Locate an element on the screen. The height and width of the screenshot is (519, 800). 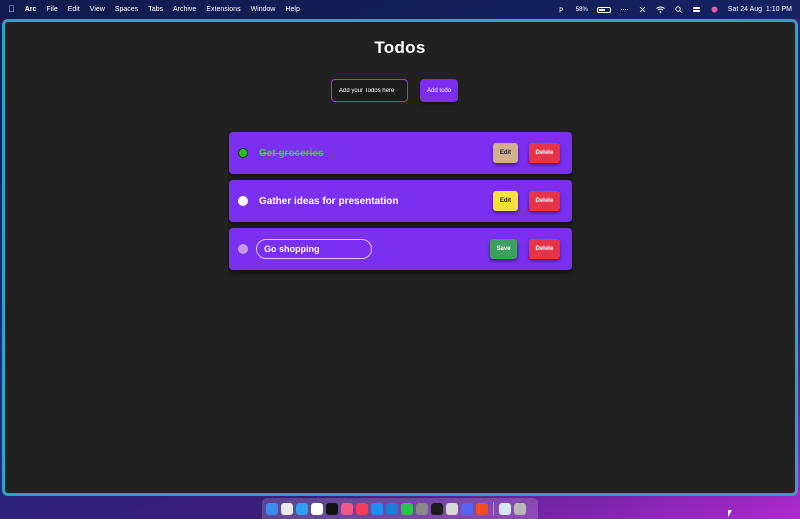
status-area: P 58% Sat 24 Aug 1:10 PM is located at coordinates (675, 9).